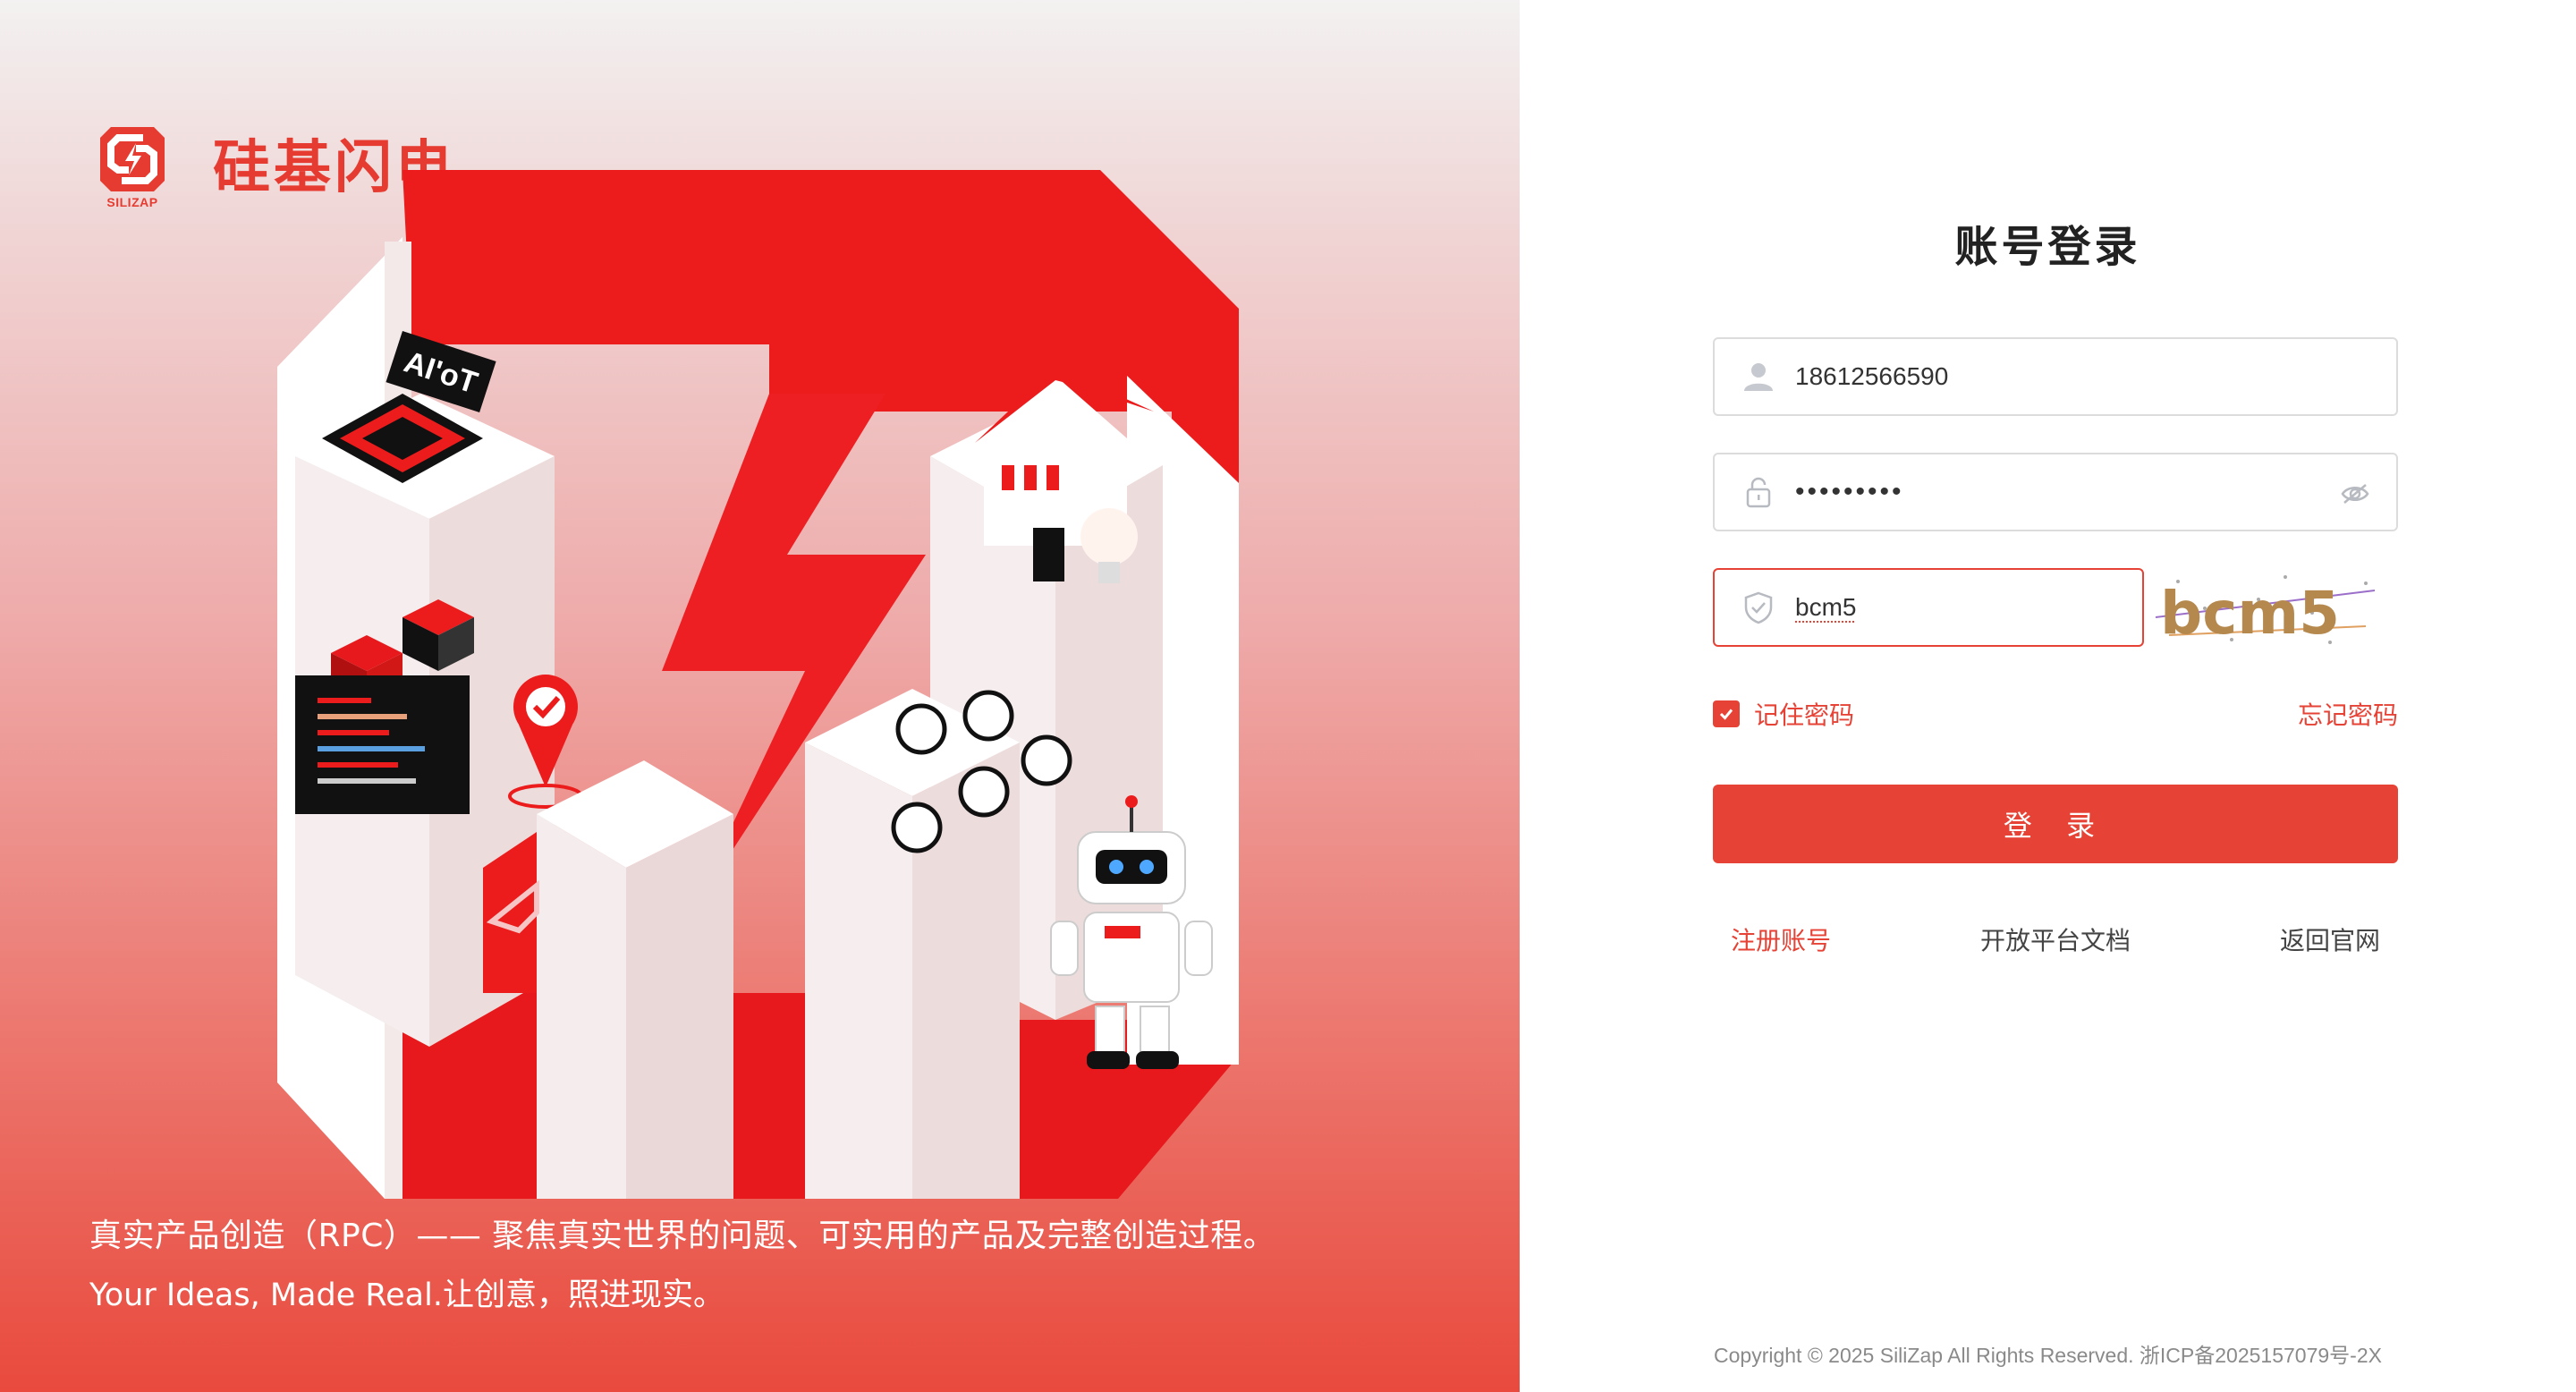 The height and width of the screenshot is (1392, 2576). I want to click on remember-password: 记住密码, so click(1783, 714).